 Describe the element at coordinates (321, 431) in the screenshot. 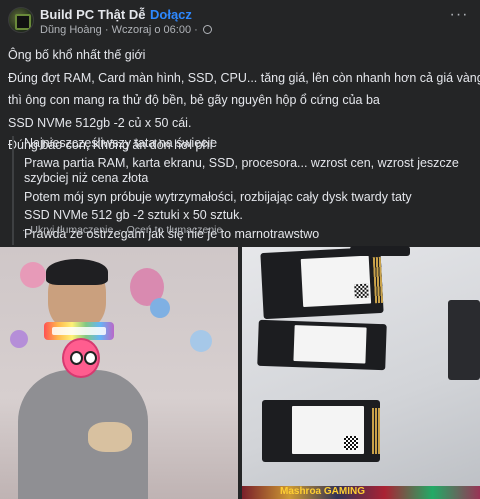

I see `ssd-bottom` at that location.